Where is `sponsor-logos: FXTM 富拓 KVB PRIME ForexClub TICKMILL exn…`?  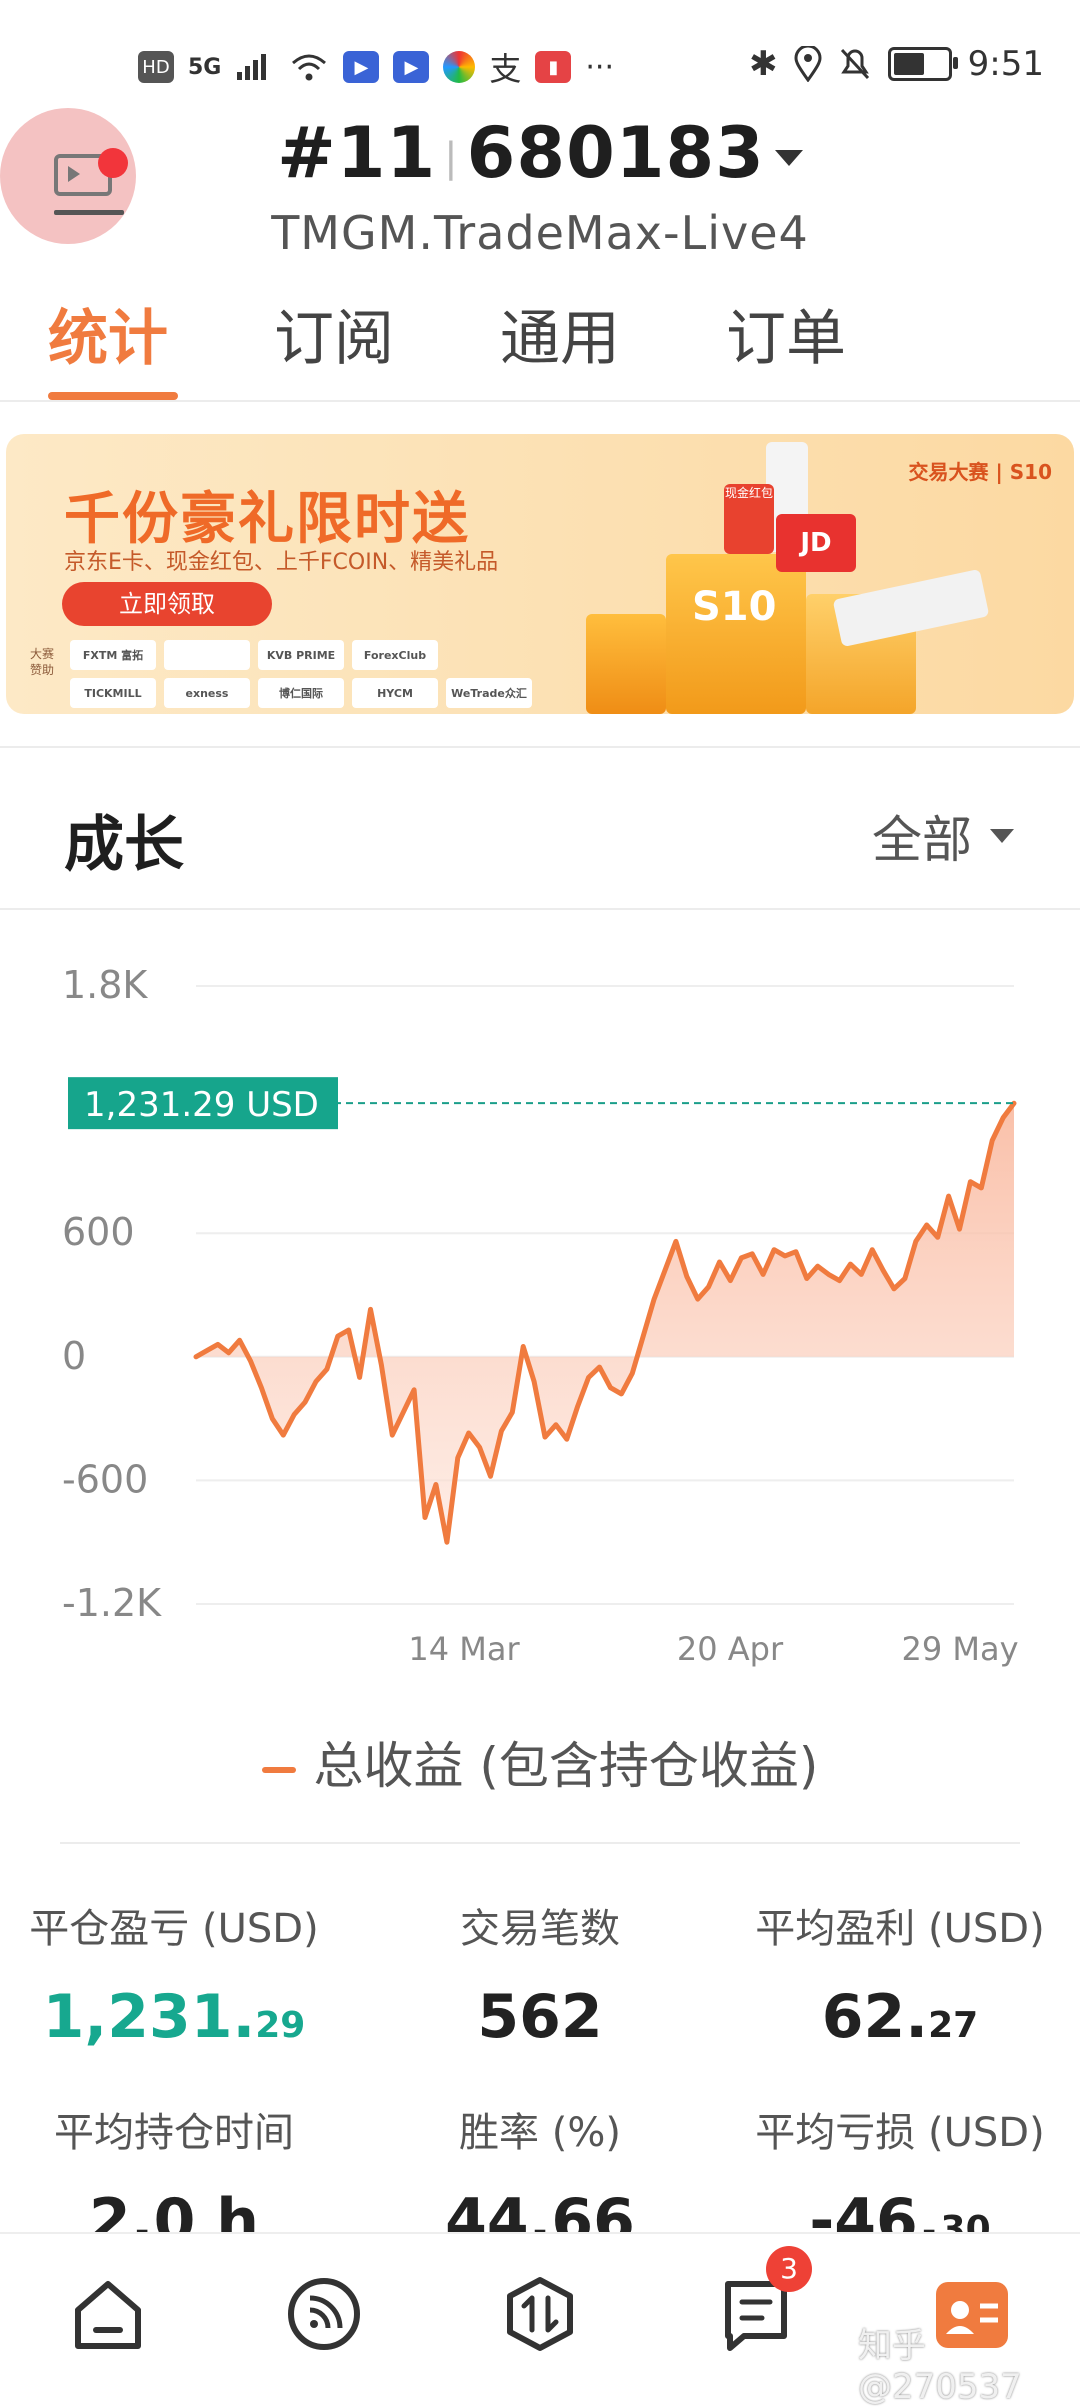
sponsor-logos: FXTM 富拓 KVB PRIME ForexClub TICKMILL exn… is located at coordinates (305, 674).